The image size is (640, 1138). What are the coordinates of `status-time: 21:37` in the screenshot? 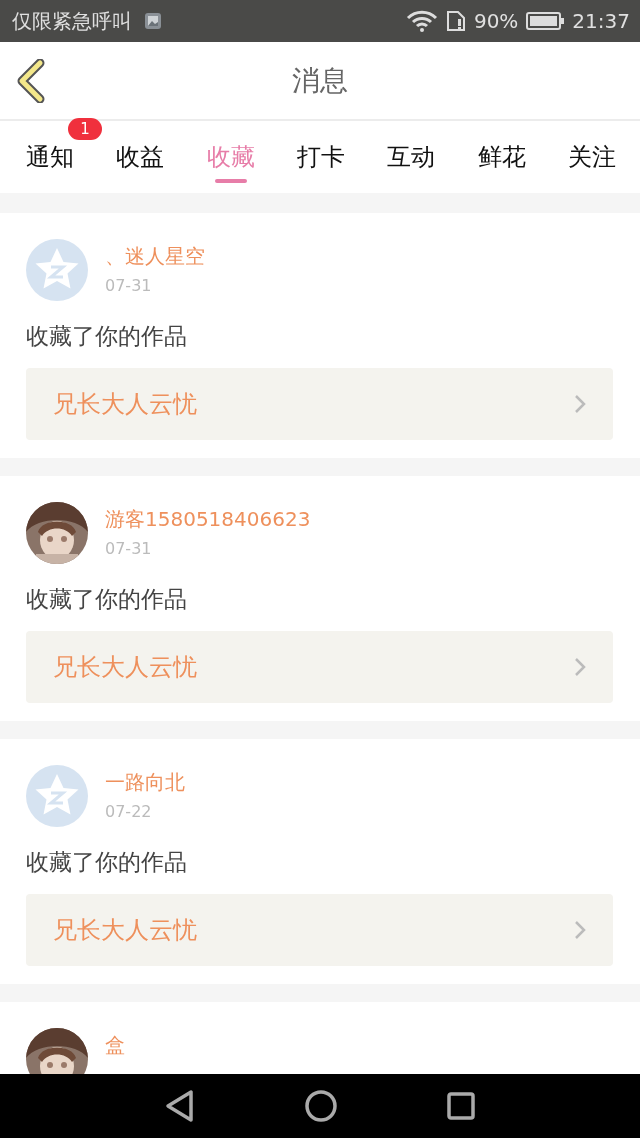 It's located at (601, 21).